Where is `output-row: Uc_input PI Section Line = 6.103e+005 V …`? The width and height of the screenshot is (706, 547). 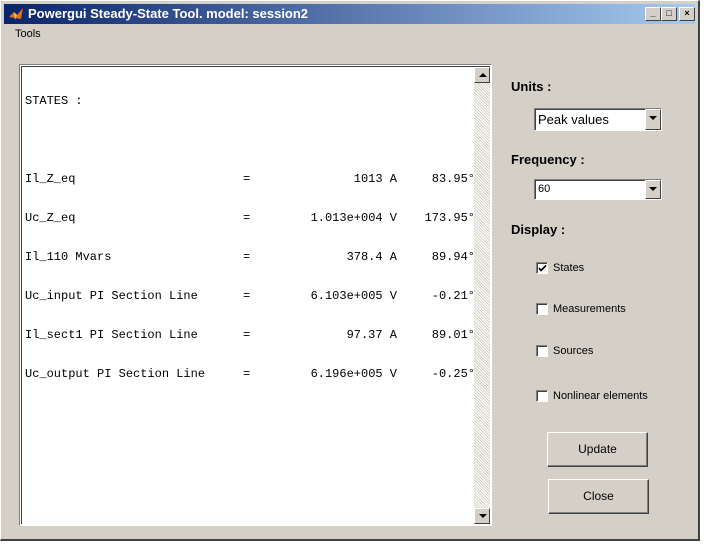
output-row: Uc_input PI Section Line = 6.103e+005 V … is located at coordinates (250, 296).